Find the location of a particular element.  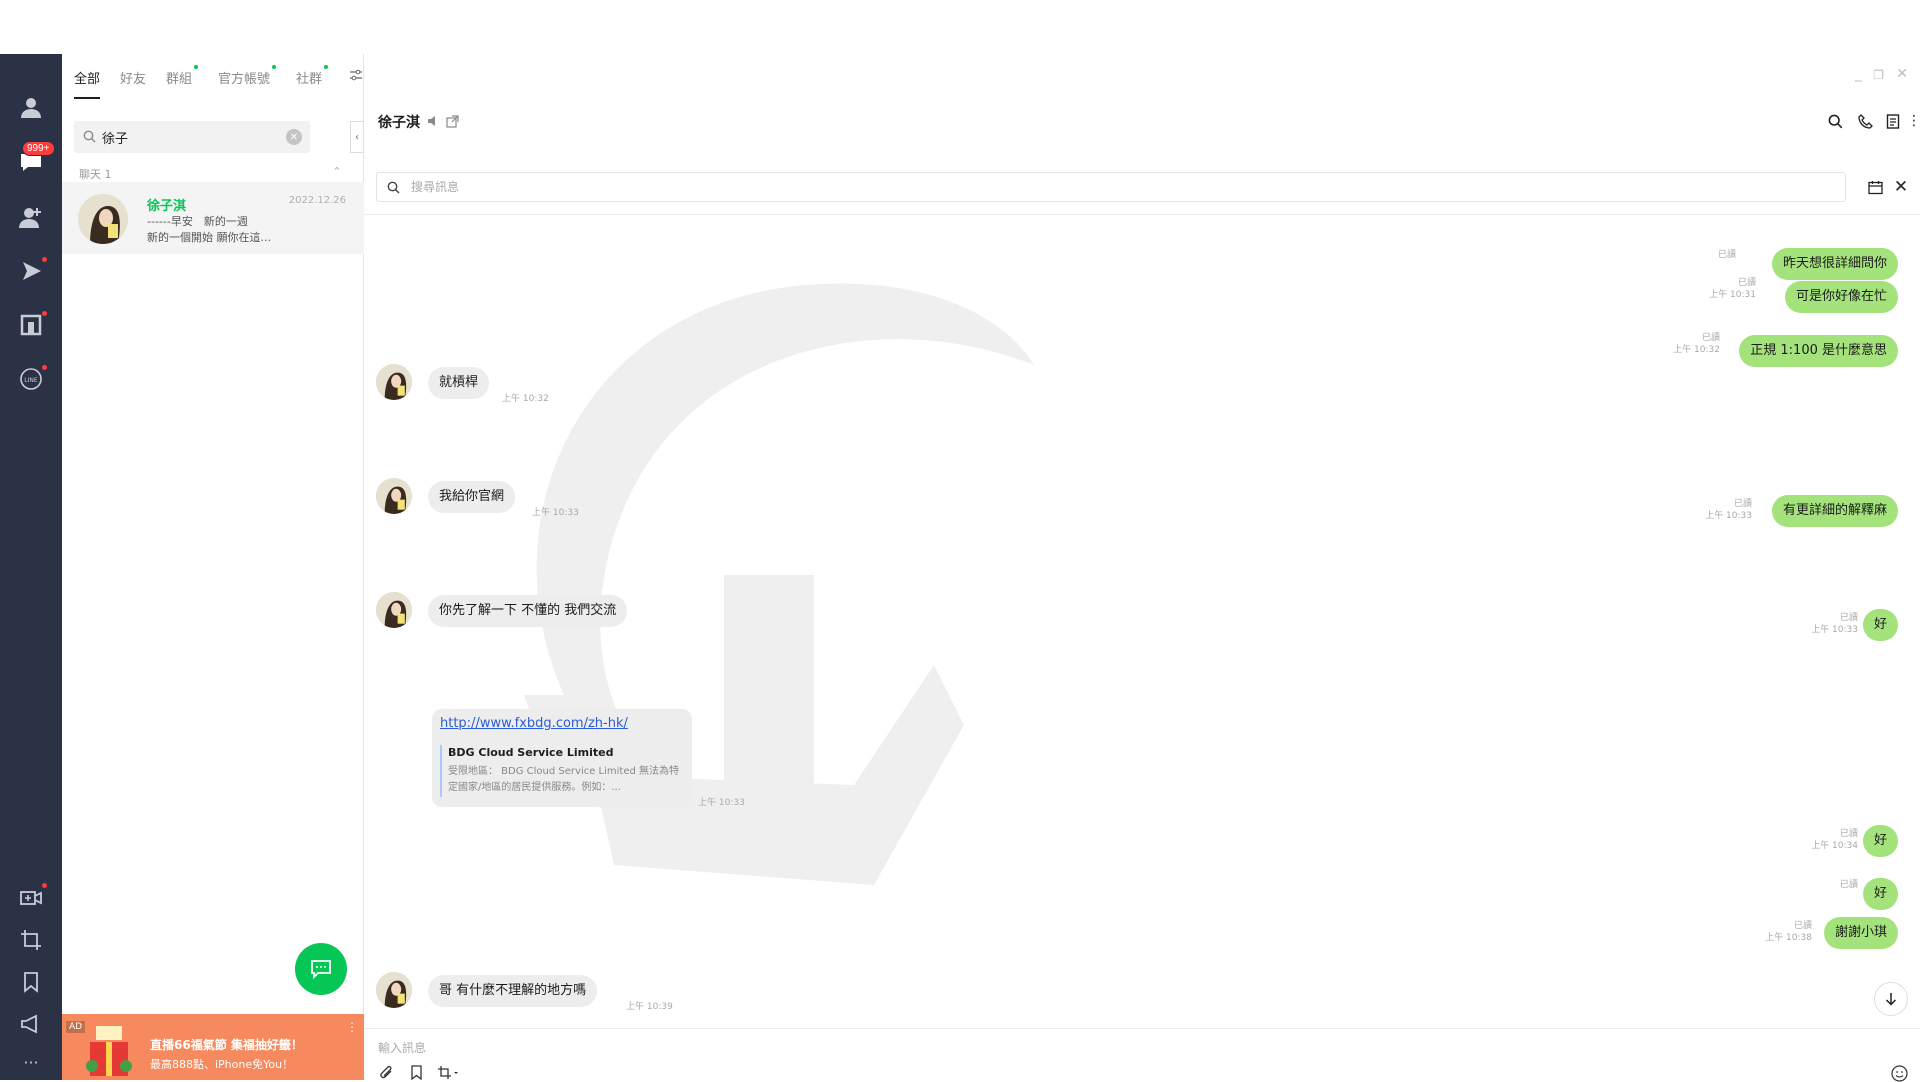

message-bubble-incoming: 就槓桿 is located at coordinates (459, 383).